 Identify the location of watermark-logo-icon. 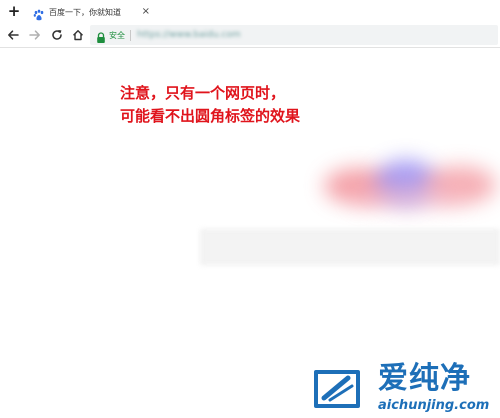
(337, 389).